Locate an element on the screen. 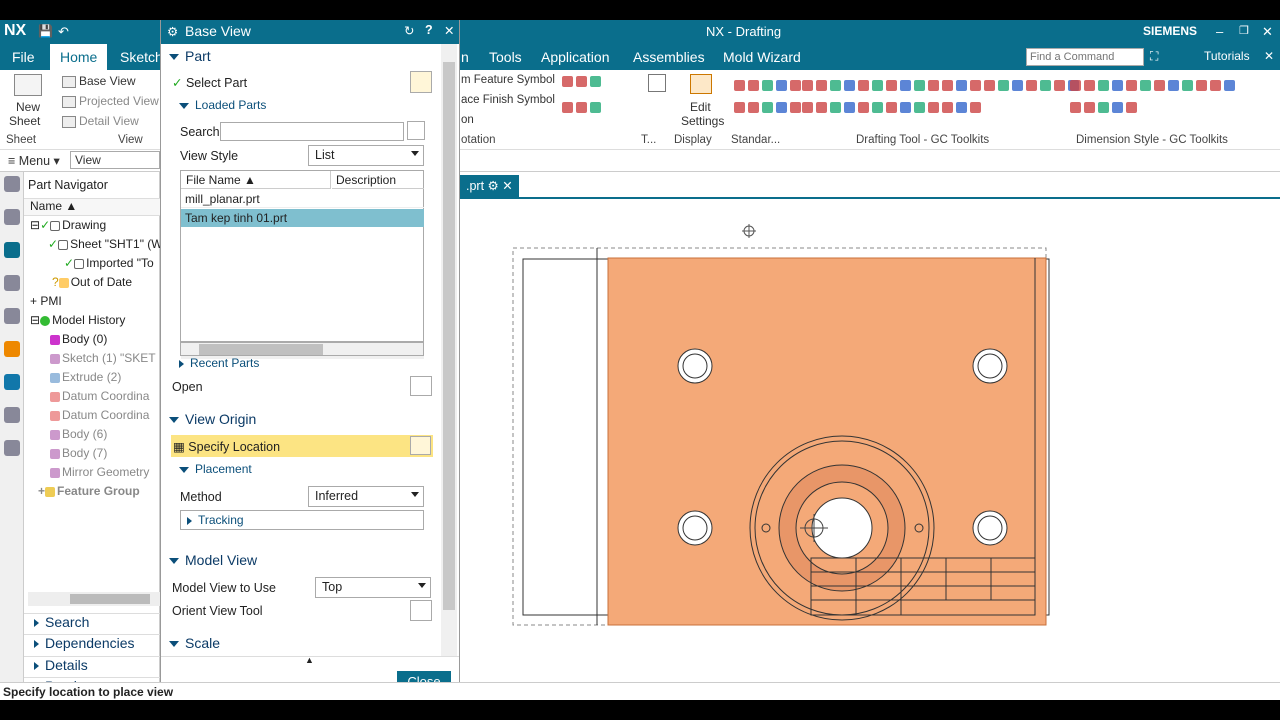 The image size is (1280, 720). help-icon: ? is located at coordinates (429, 30).